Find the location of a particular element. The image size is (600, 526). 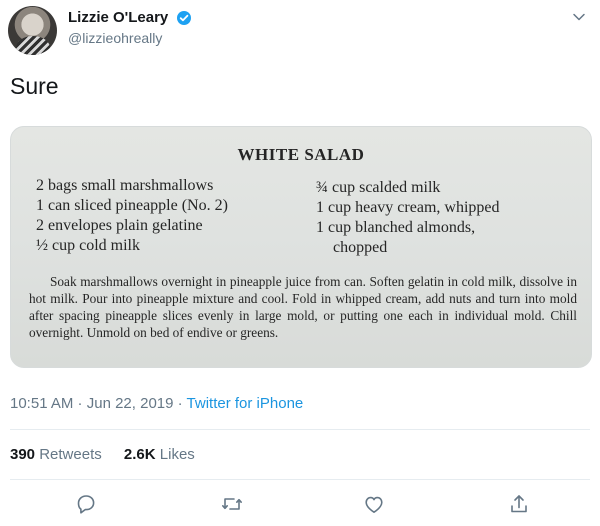

ingredient-item: ½ cup cold milk is located at coordinates (88, 245).